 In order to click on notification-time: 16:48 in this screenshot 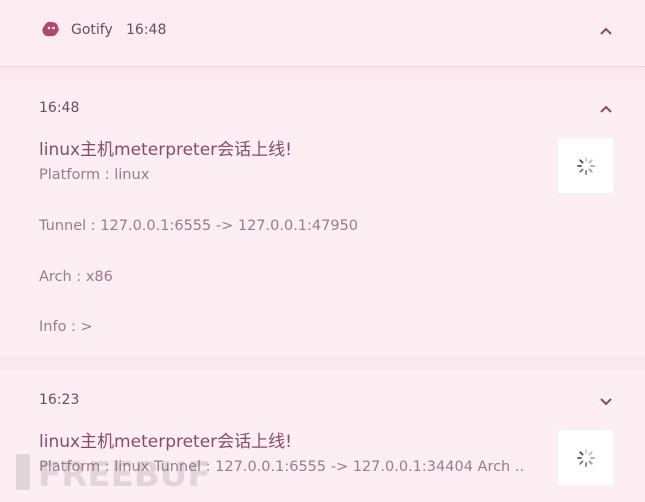, I will do `click(59, 108)`.